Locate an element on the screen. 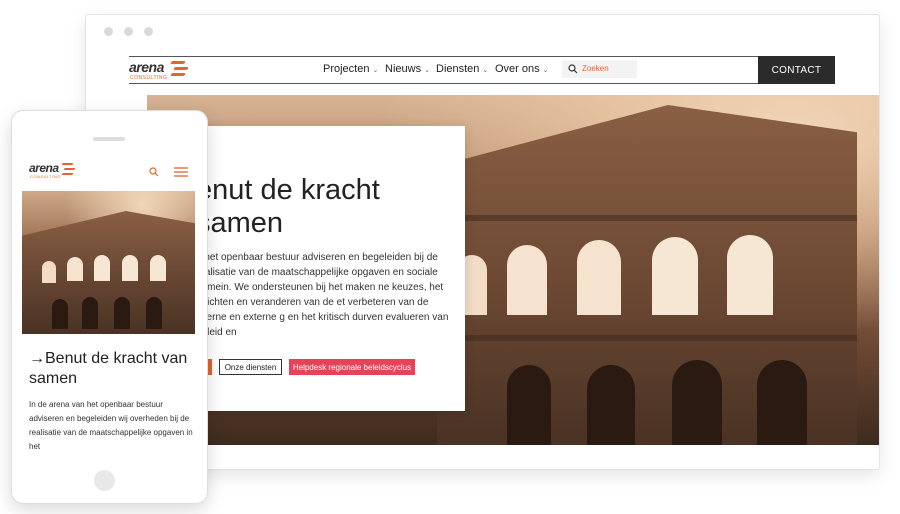 The width and height of the screenshot is (900, 514). hero-title: enut de kracht samen is located at coordinates (288, 206).